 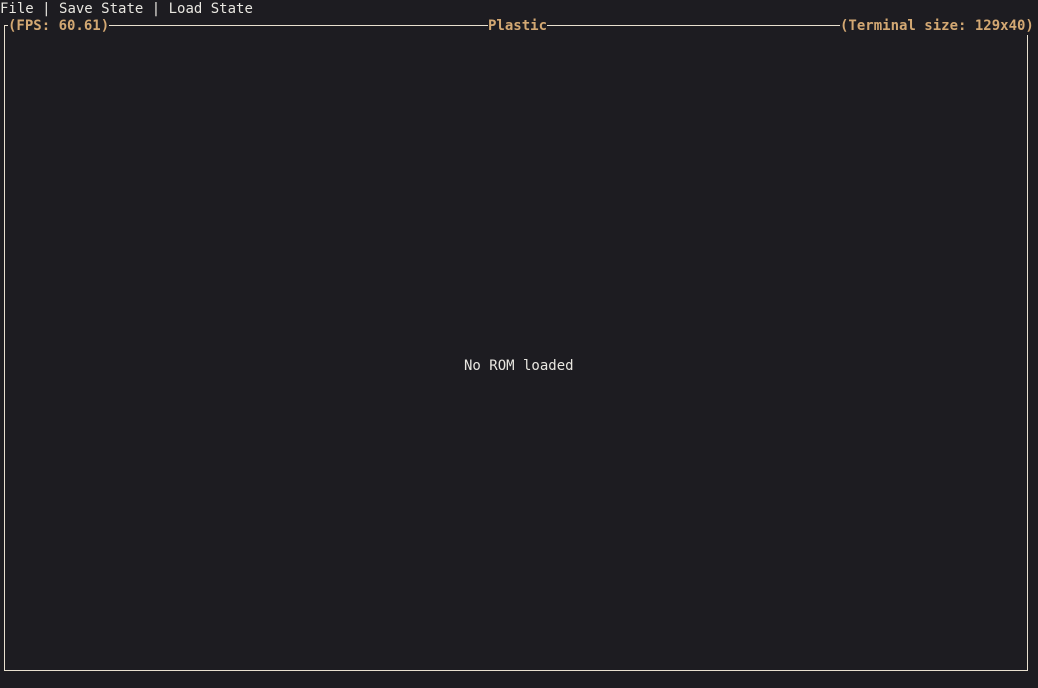 I want to click on app-title: Plastic, so click(x=518, y=26).